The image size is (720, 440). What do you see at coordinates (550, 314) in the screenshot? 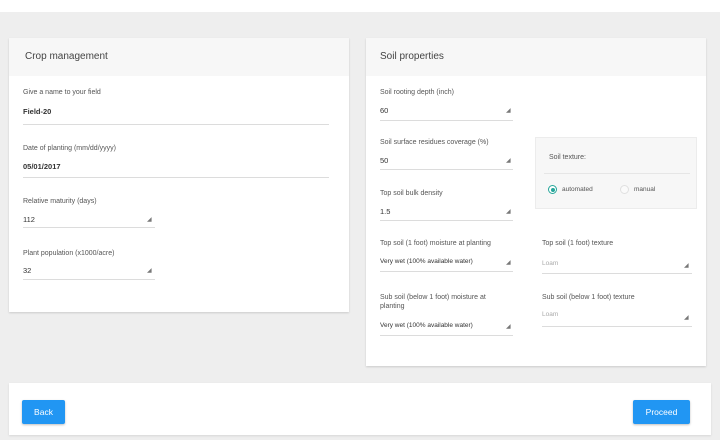
I see `sub-texture-select: Loam` at bounding box center [550, 314].